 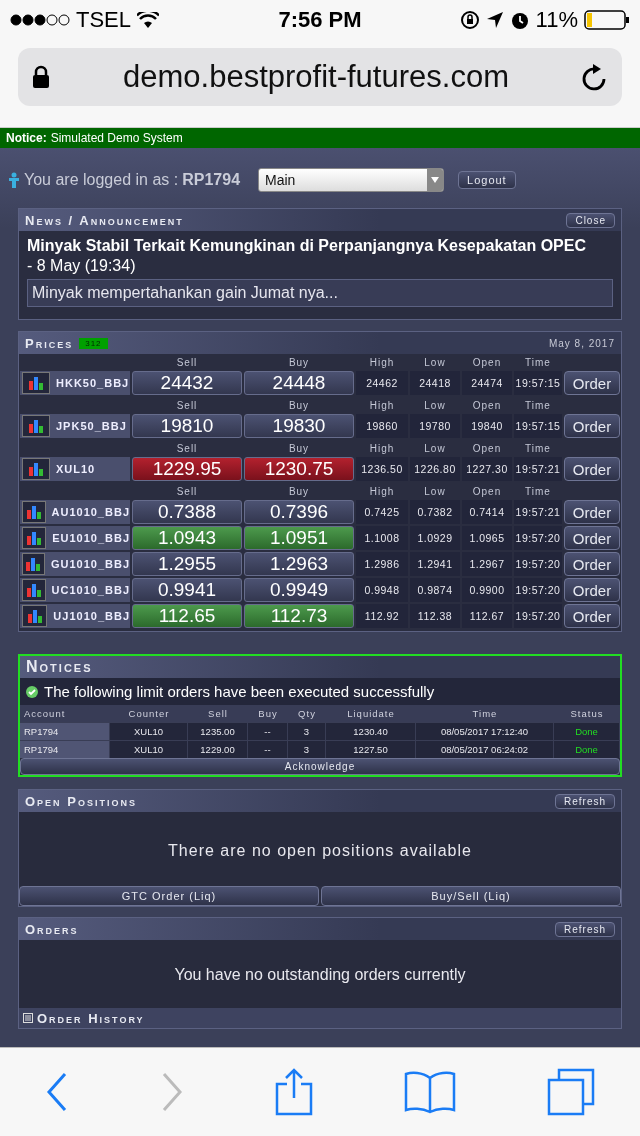 I want to click on symbol-name: GU1010_BBJ, so click(x=90, y=564).